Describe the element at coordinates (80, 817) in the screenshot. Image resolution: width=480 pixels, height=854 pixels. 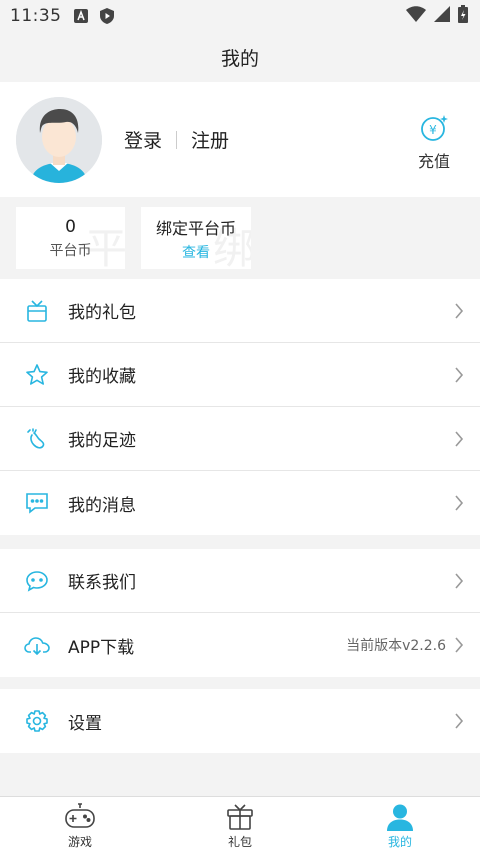
I see `gamepad-icon` at that location.